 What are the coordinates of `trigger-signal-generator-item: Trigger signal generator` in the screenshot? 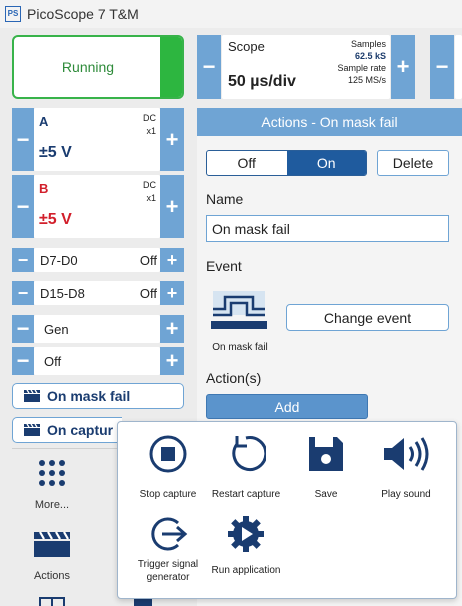 It's located at (168, 549).